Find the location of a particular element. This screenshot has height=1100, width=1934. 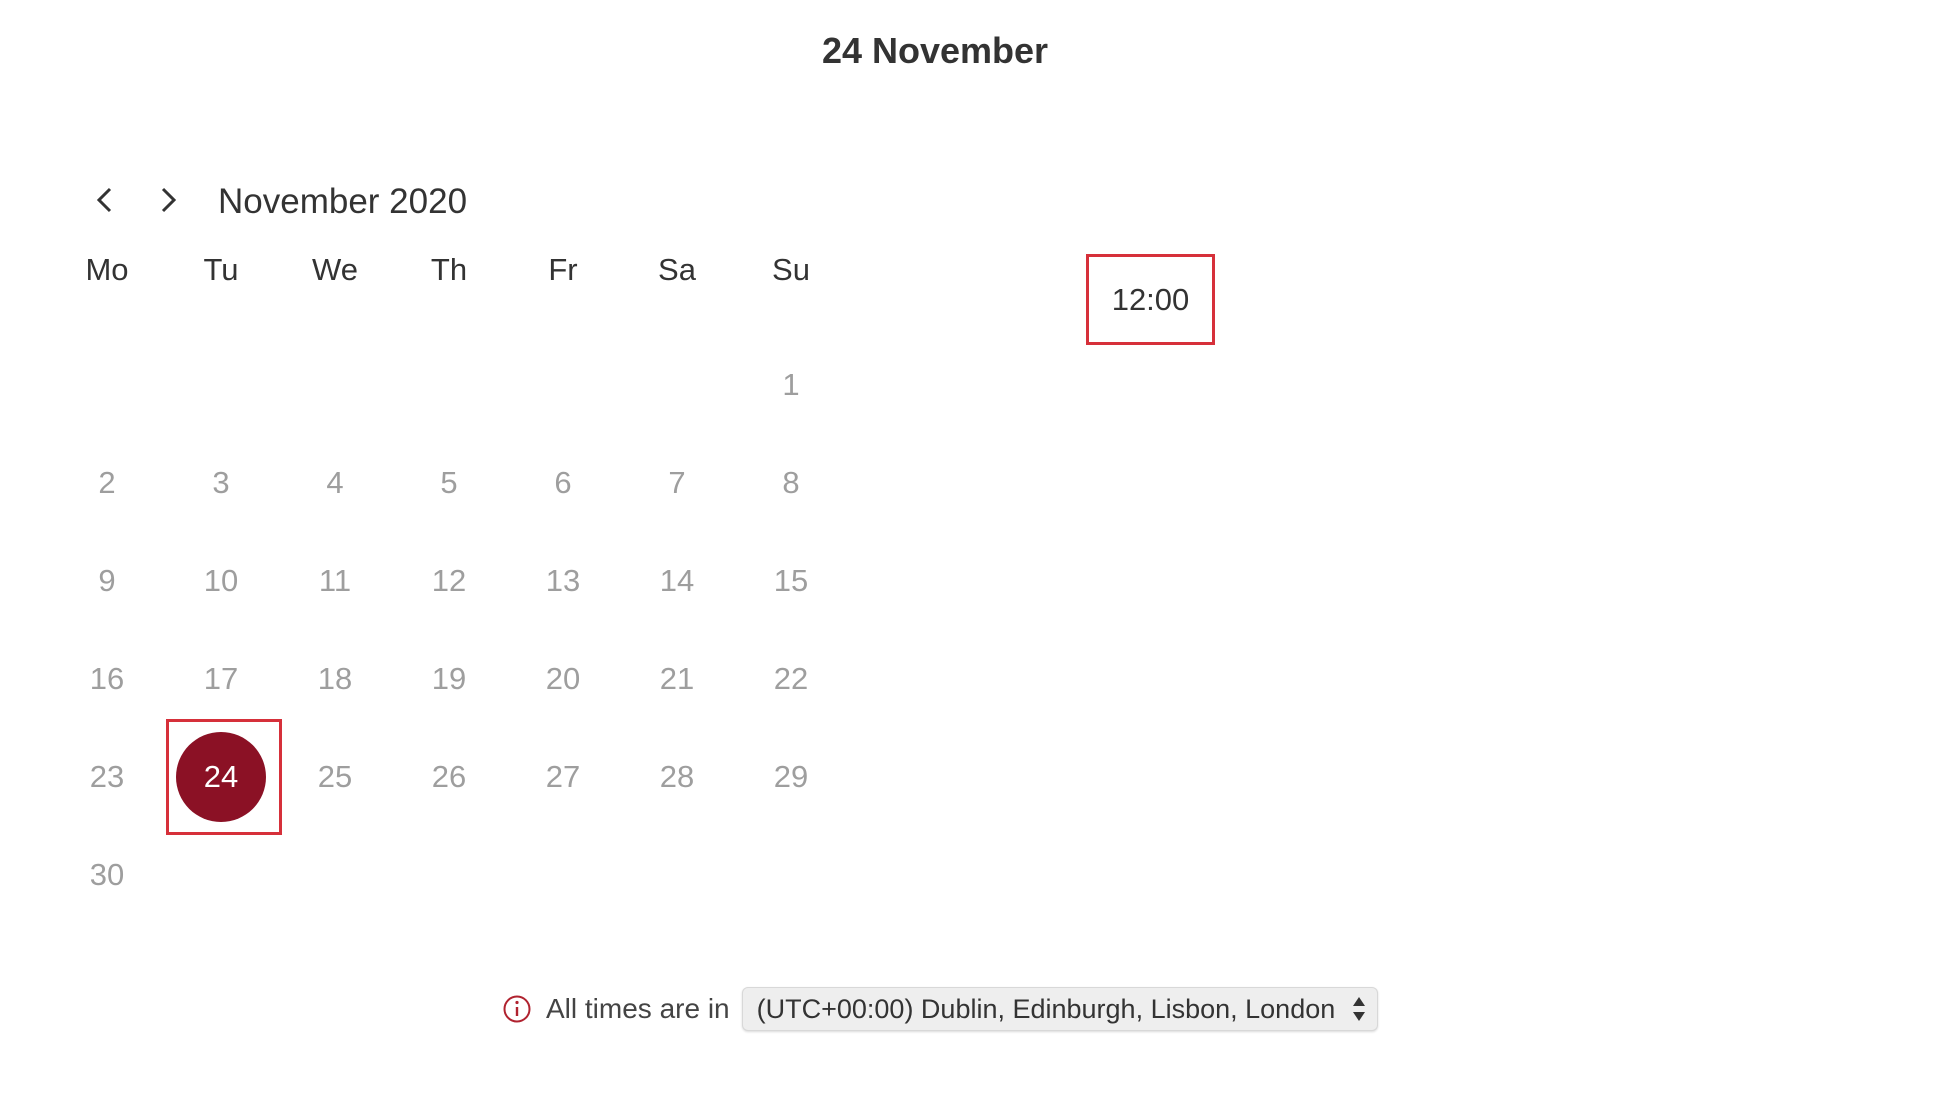

calendar-day: 7 is located at coordinates (677, 483).